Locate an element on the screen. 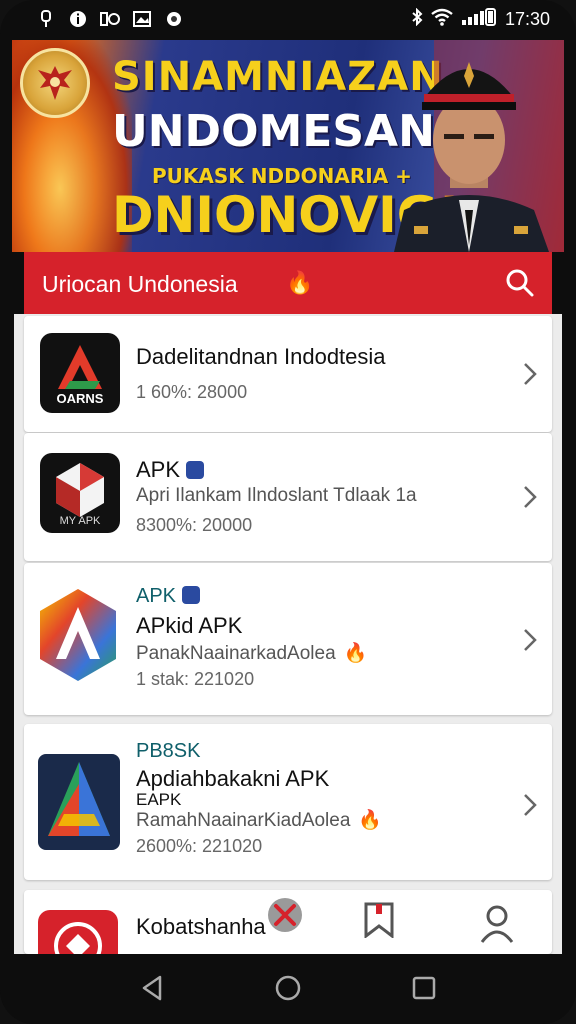  app-title: APK is located at coordinates (170, 470).